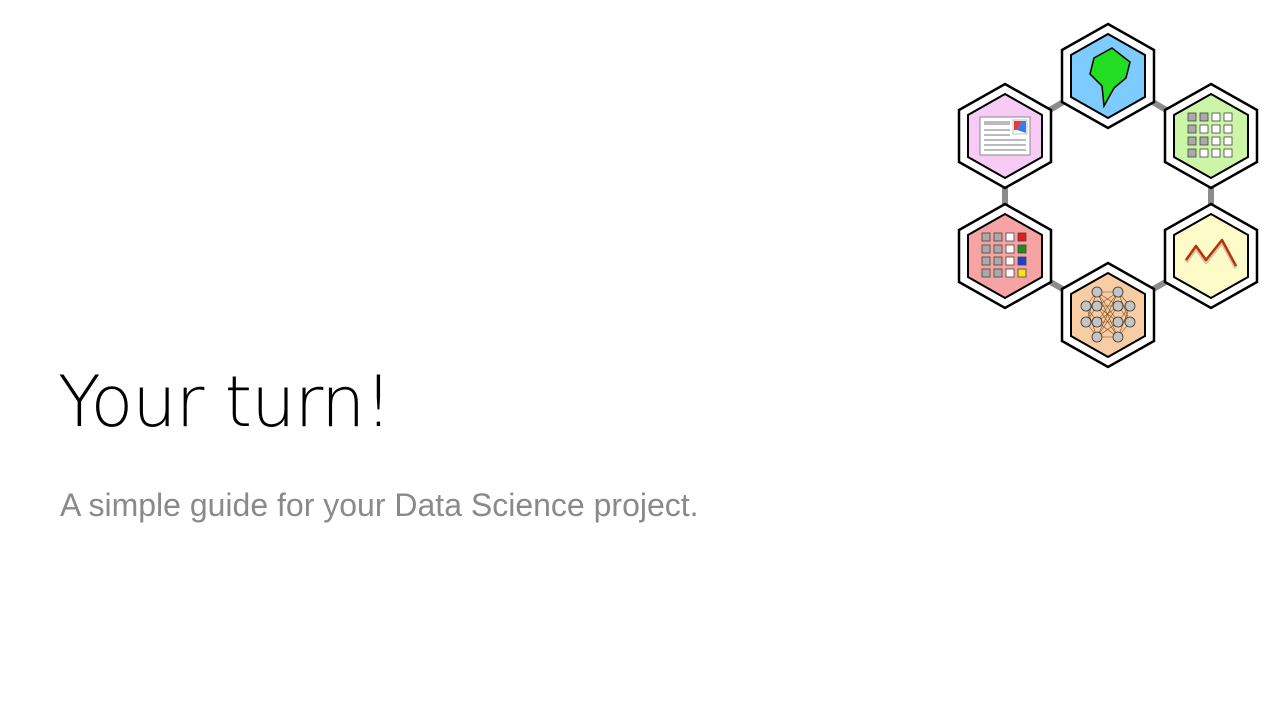  What do you see at coordinates (1108, 76) in the screenshot?
I see `map-icon` at bounding box center [1108, 76].